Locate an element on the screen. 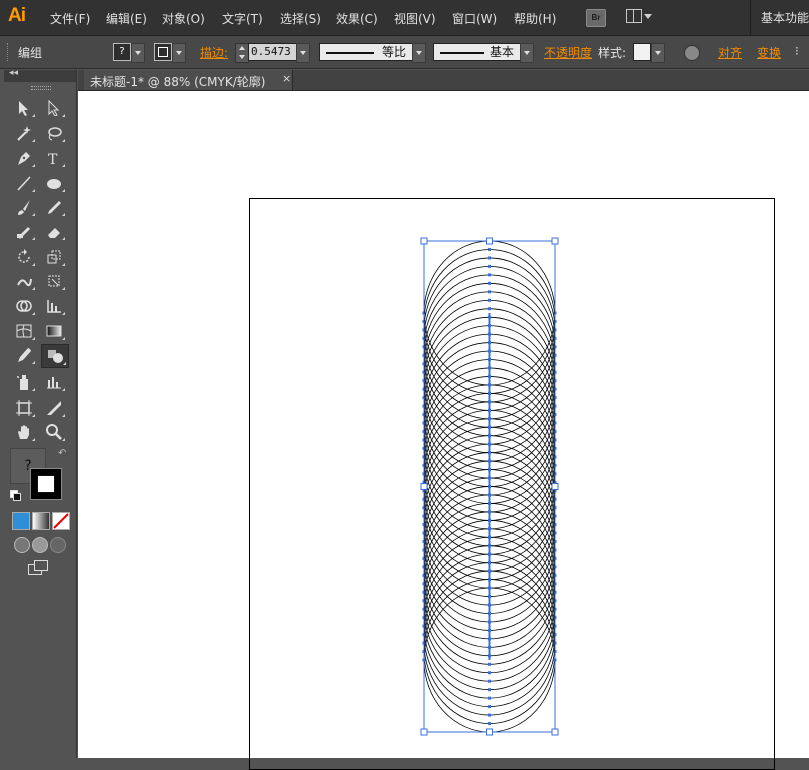  rotate-tool-button is located at coordinates (24, 257).